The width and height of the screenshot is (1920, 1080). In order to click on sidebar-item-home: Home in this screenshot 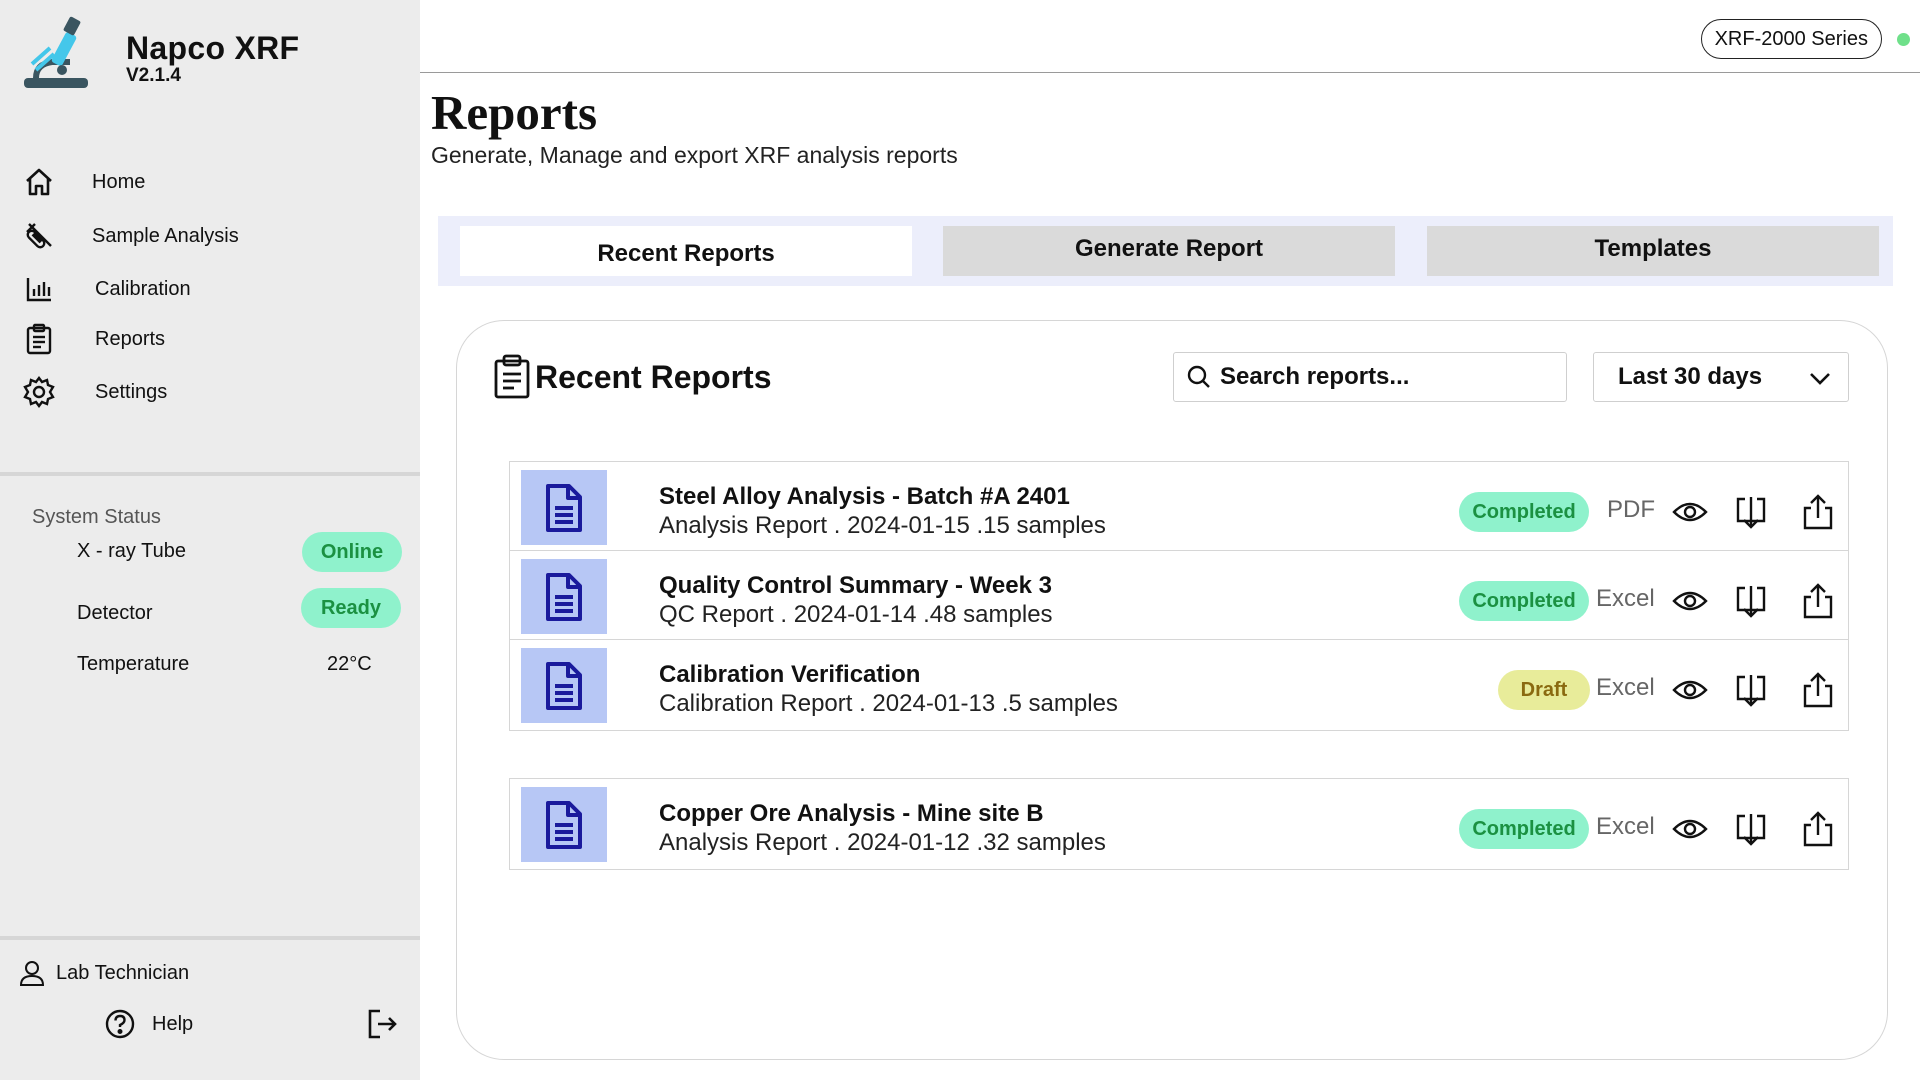, I will do `click(210, 182)`.